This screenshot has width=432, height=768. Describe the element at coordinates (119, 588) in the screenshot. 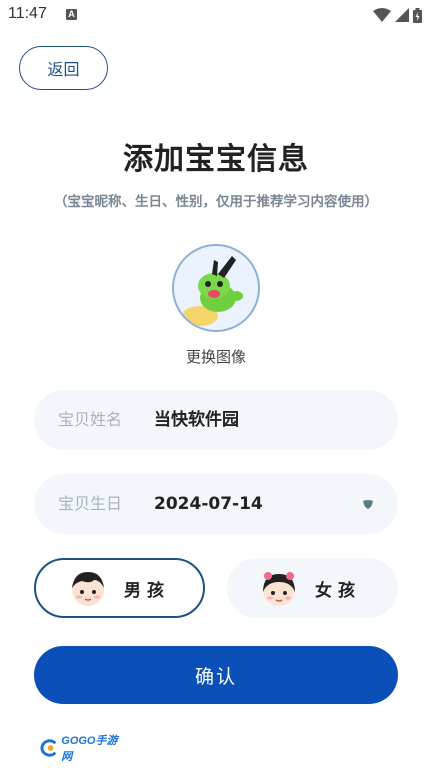

I see `gender-boy-option: 男孩` at that location.